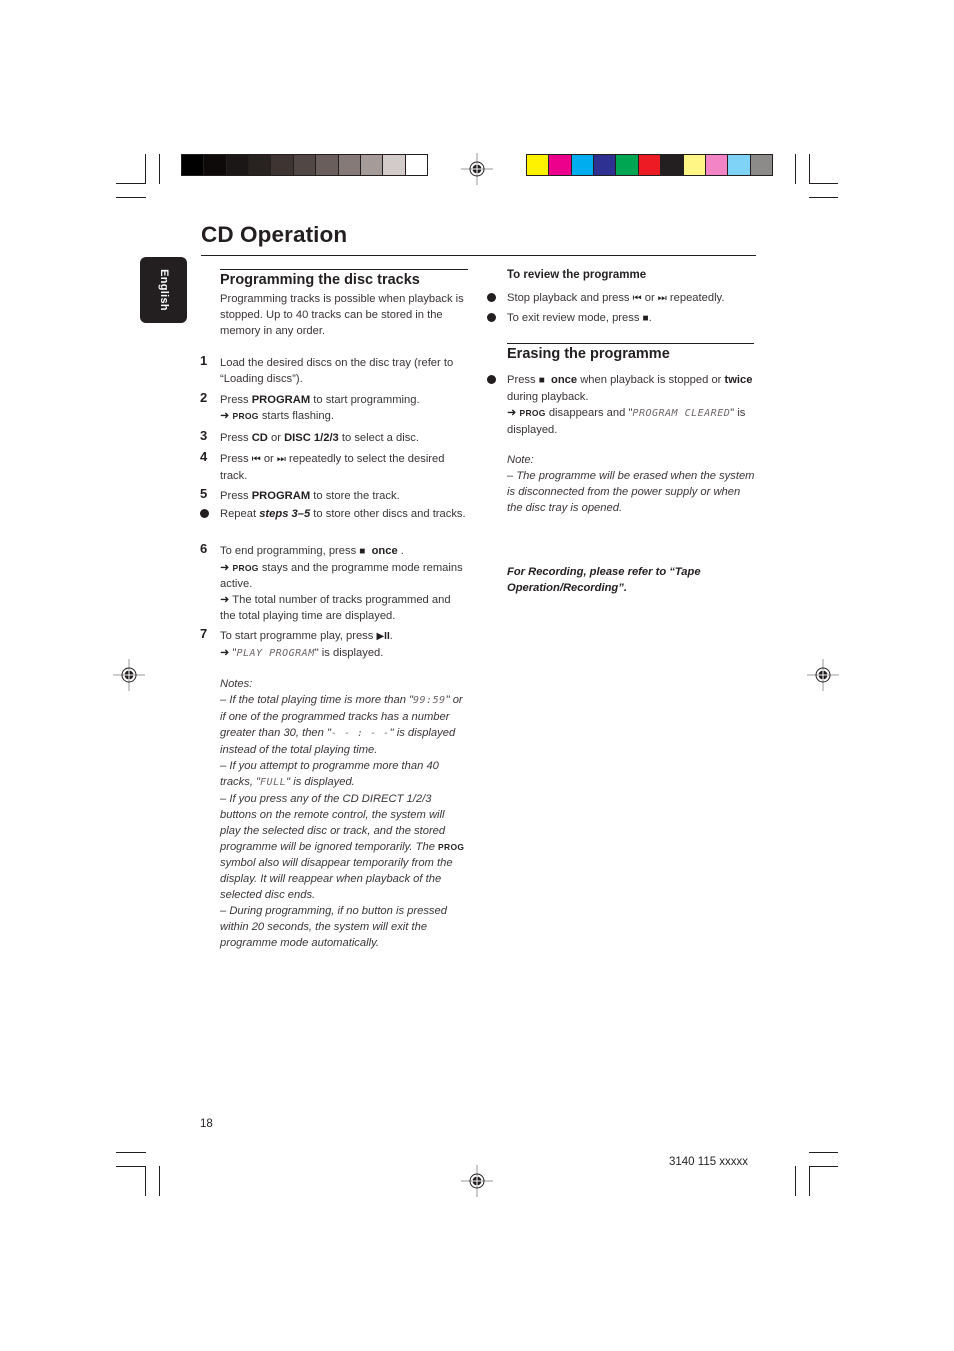 This screenshot has height=1351, width=954. Describe the element at coordinates (236, 684) in the screenshot. I see `notes-label: Notes:` at that location.